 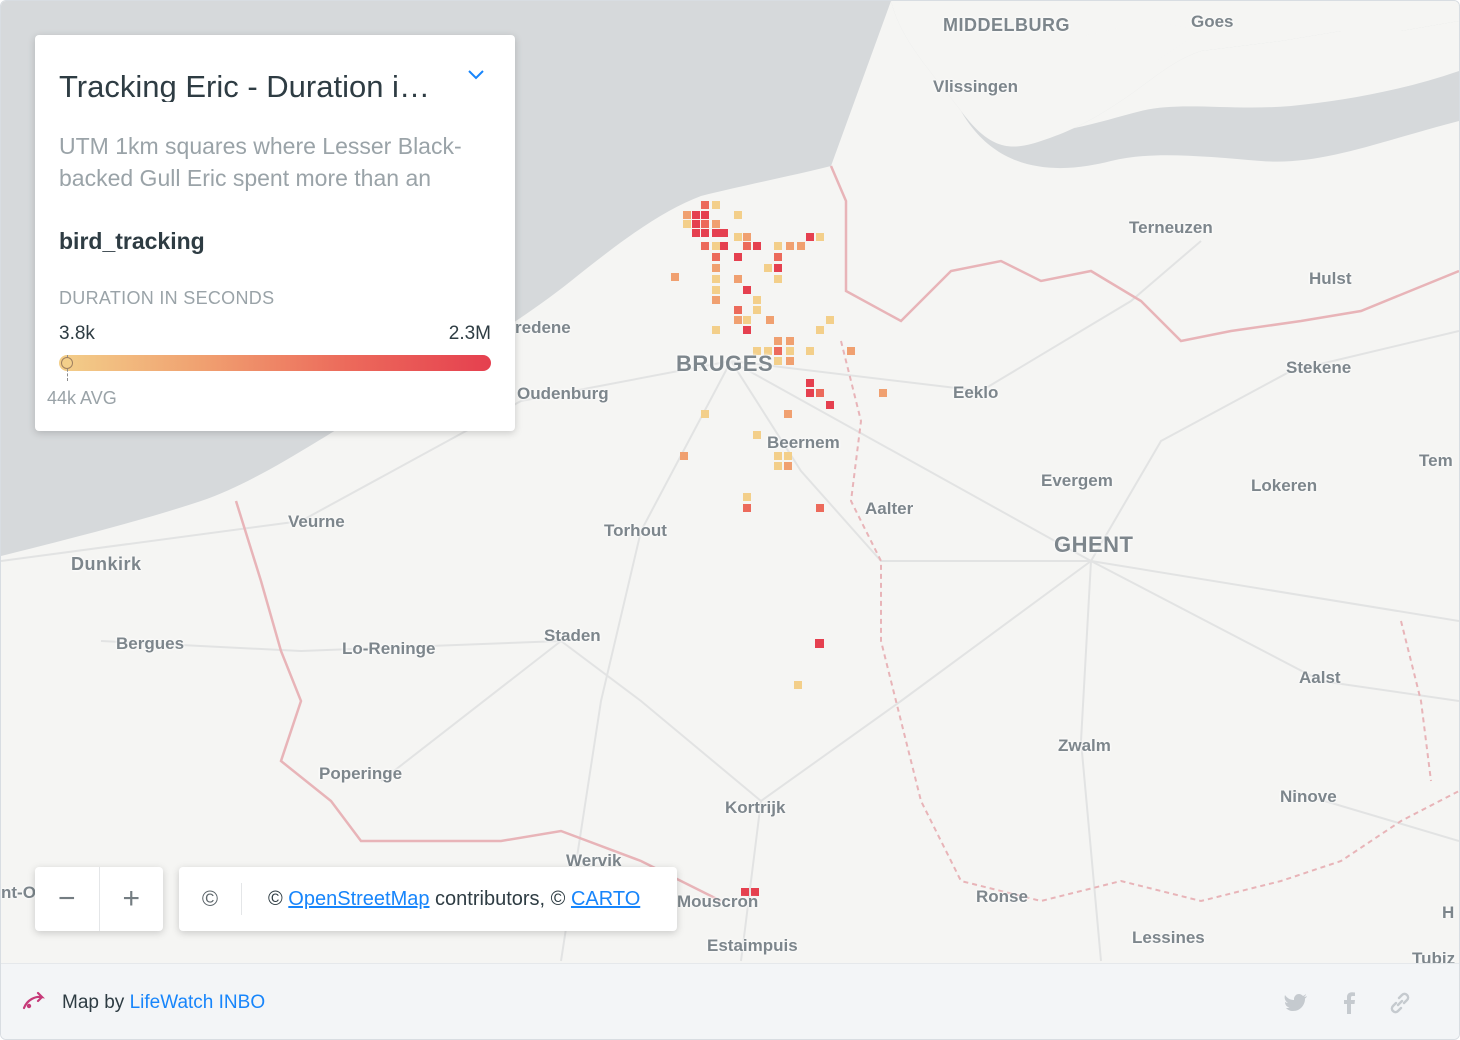 What do you see at coordinates (77, 333) in the screenshot?
I see `legend-min-value: 3.8k` at bounding box center [77, 333].